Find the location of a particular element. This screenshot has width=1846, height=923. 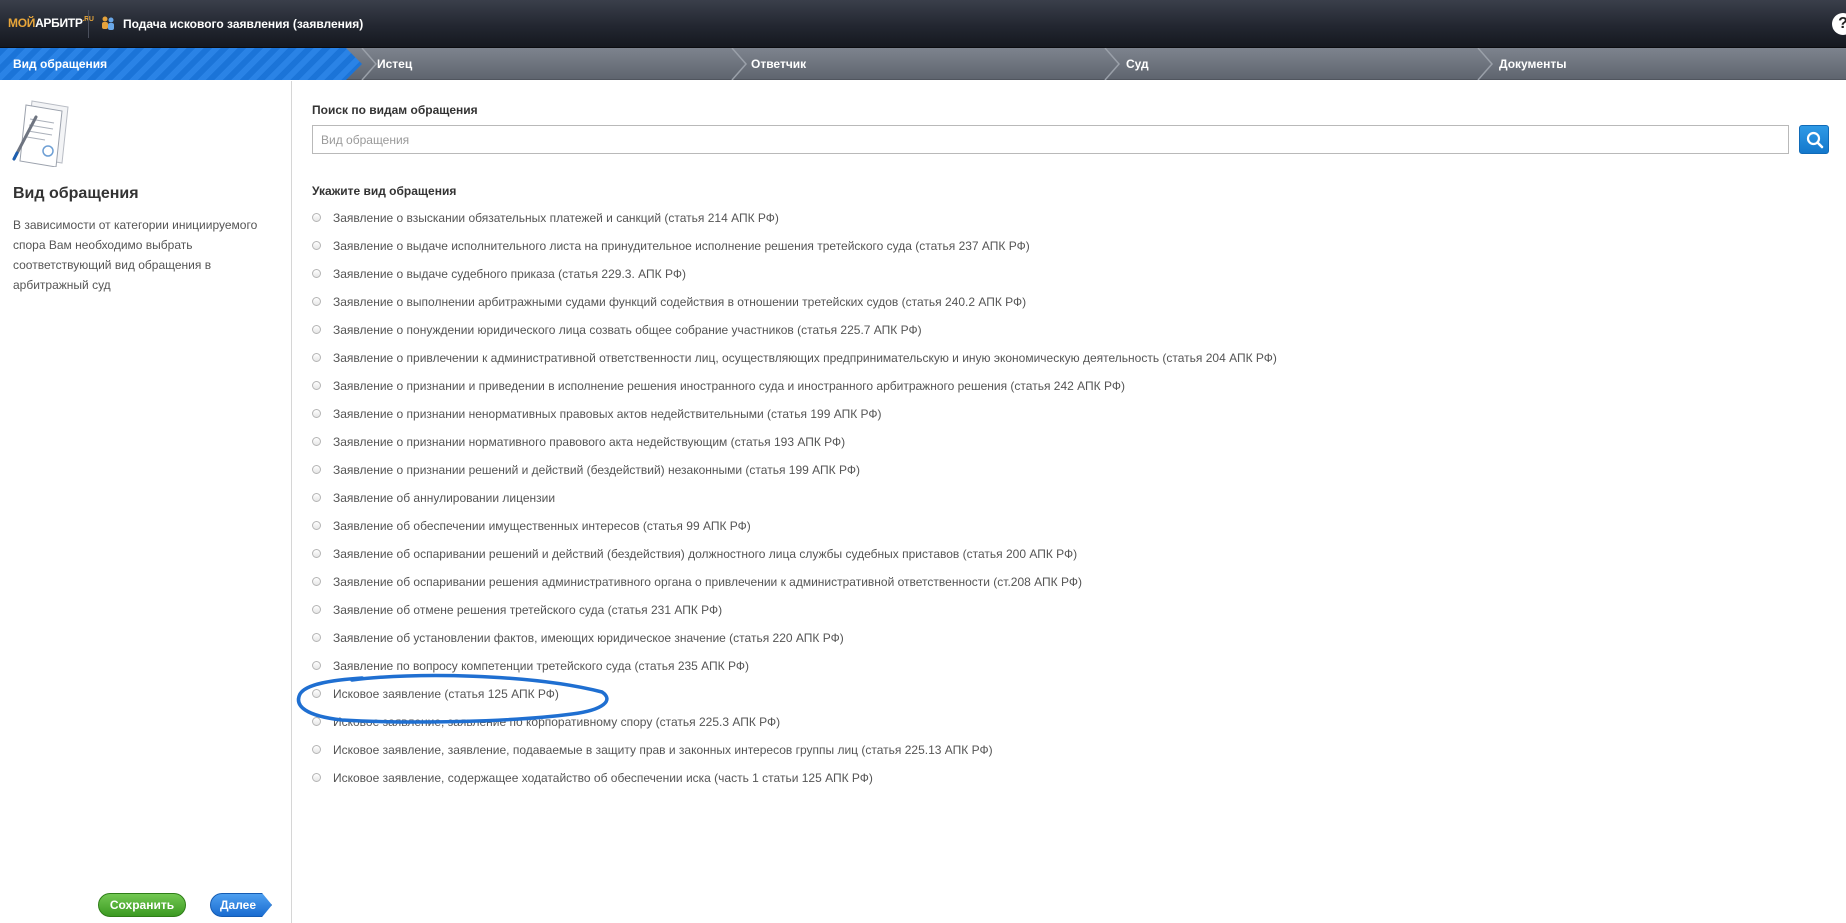

option-label: Исковое заявление (статья 125 АПК РФ) is located at coordinates (446, 693).